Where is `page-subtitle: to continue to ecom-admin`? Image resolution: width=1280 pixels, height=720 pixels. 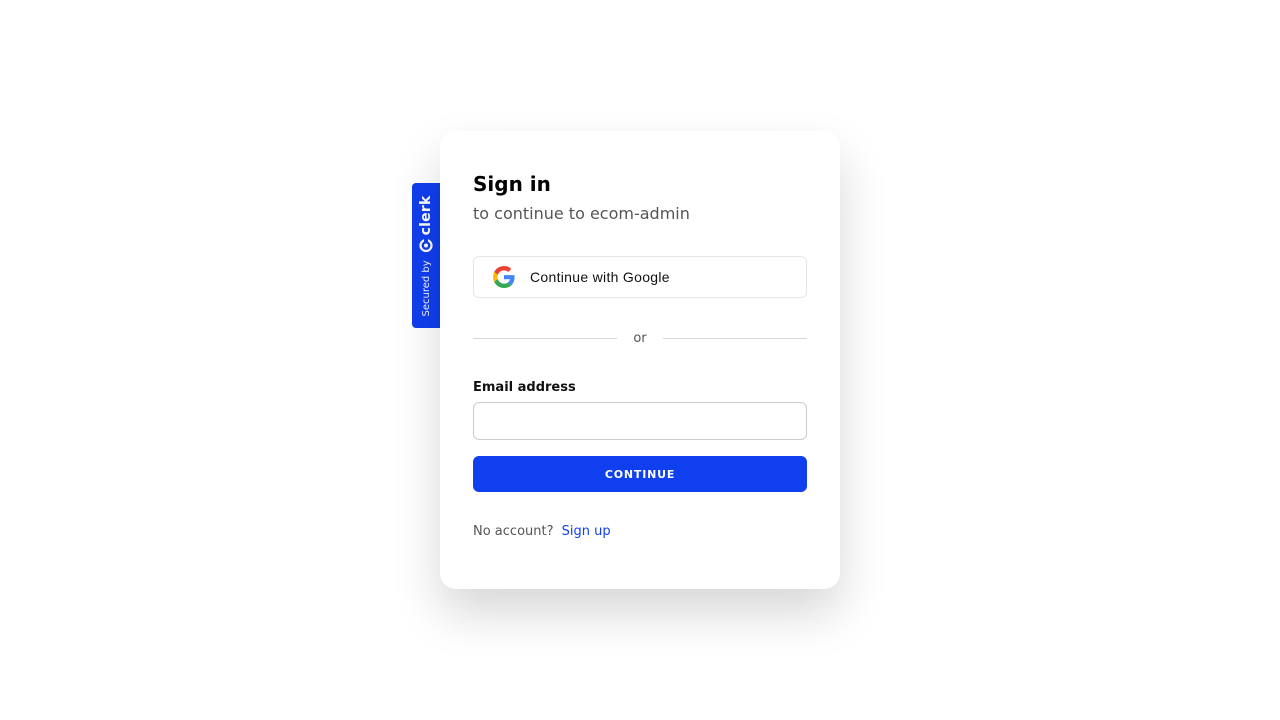 page-subtitle: to continue to ecom-admin is located at coordinates (581, 213).